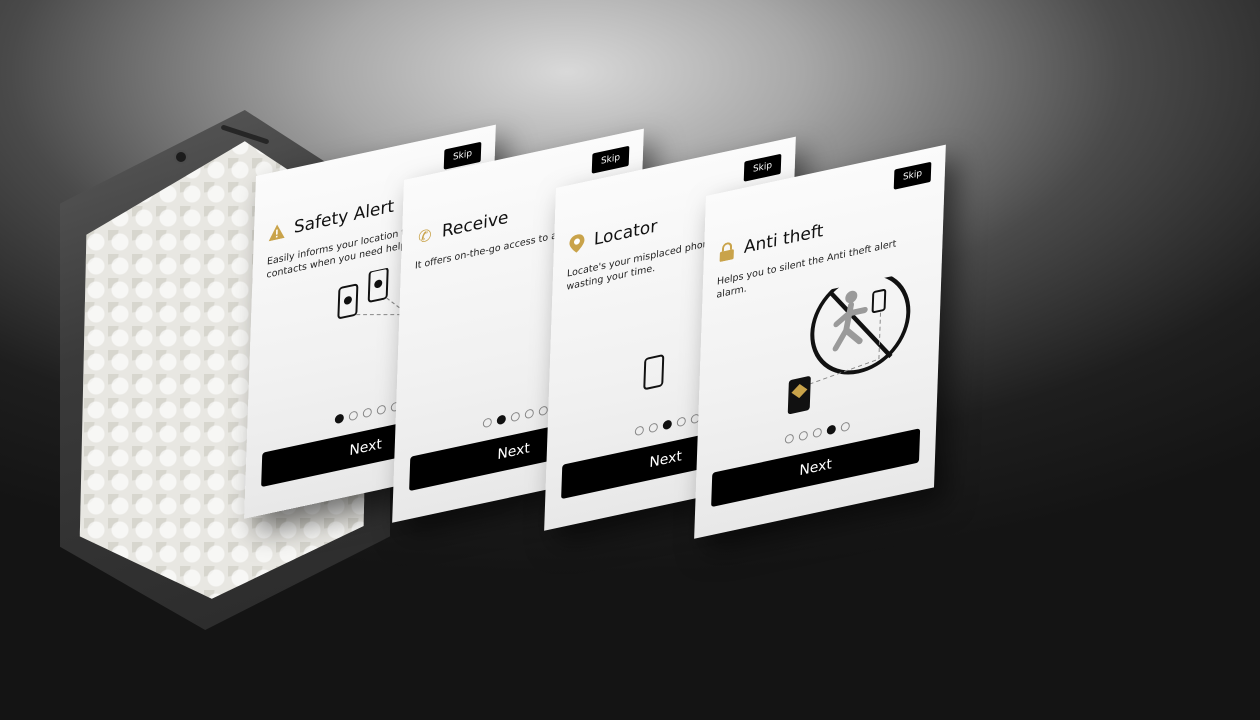  I want to click on screen-header: Locator, so click(613, 235).